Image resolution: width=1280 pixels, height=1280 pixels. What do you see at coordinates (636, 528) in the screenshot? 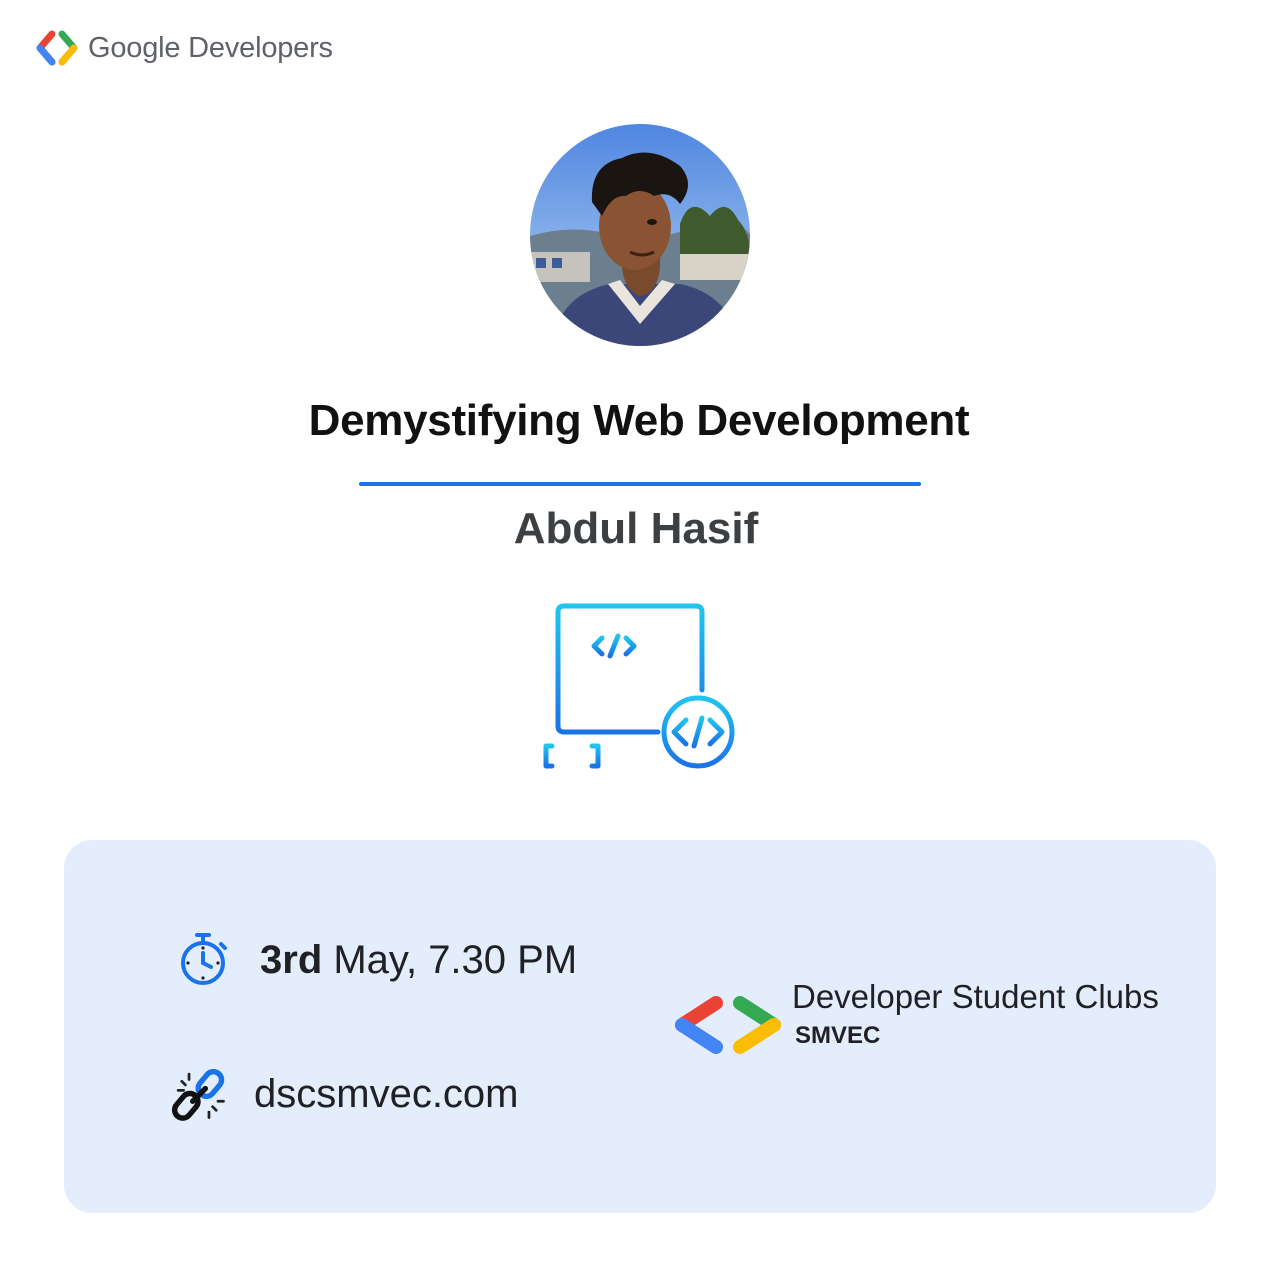
I see `speaker-name: Abdul Hasif` at bounding box center [636, 528].